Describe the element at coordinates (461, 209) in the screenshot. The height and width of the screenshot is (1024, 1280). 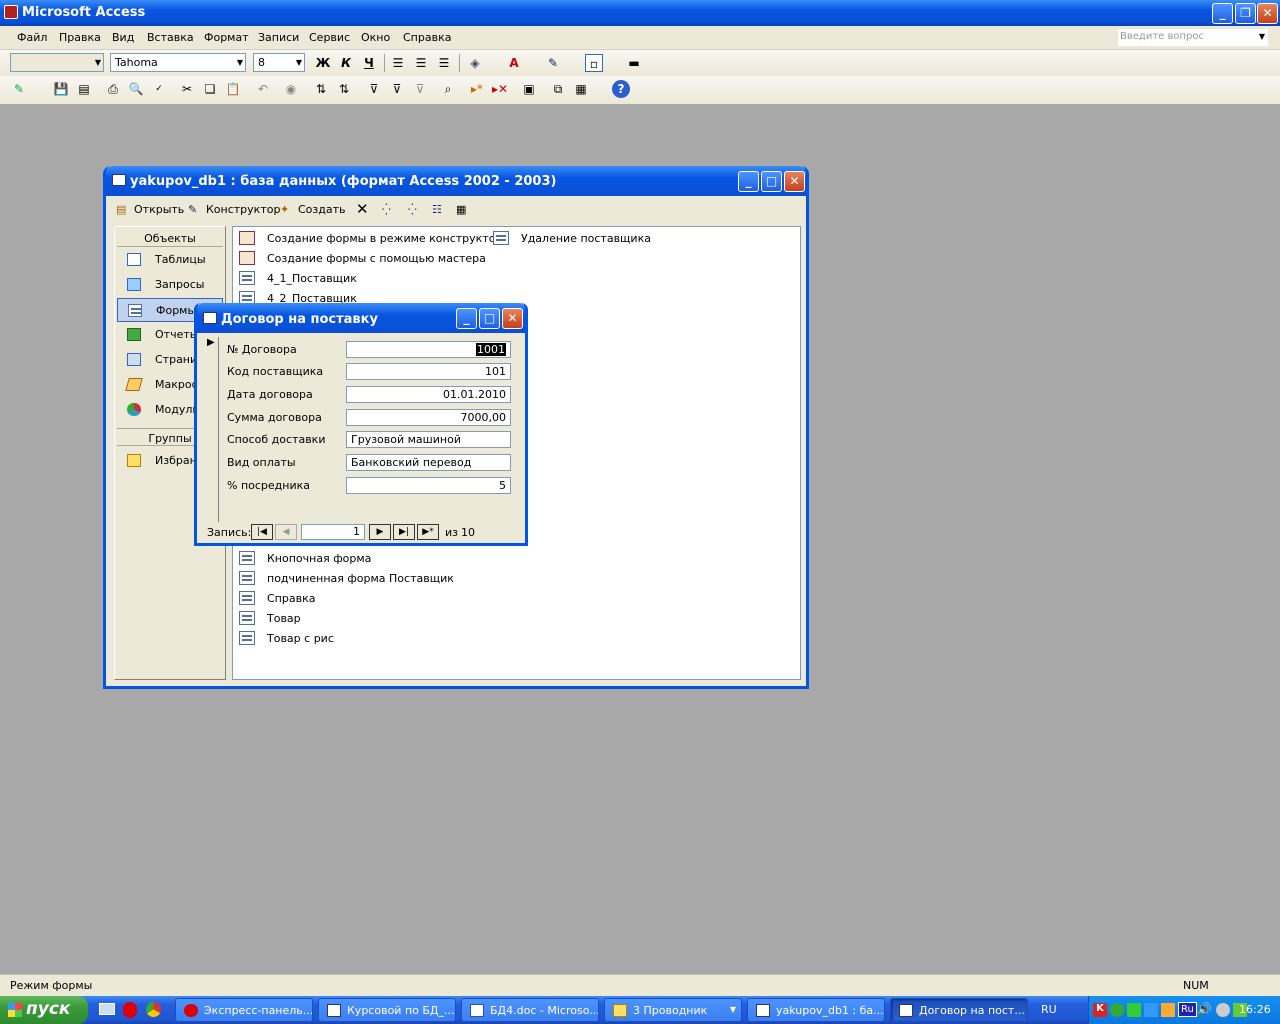
I see `details-view-icon: ▦` at that location.